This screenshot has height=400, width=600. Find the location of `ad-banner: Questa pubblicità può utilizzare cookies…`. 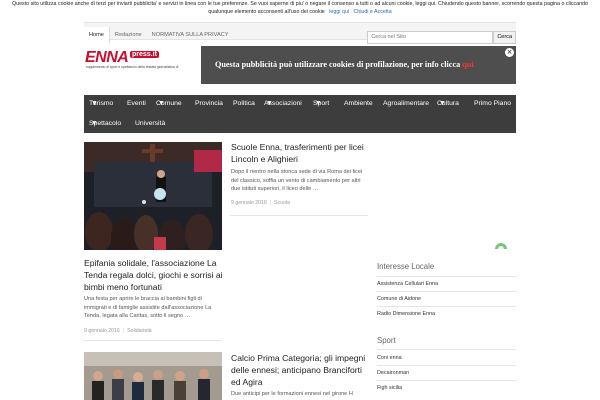

ad-banner: Questa pubblicità può utilizzare cookies… is located at coordinates (358, 65).